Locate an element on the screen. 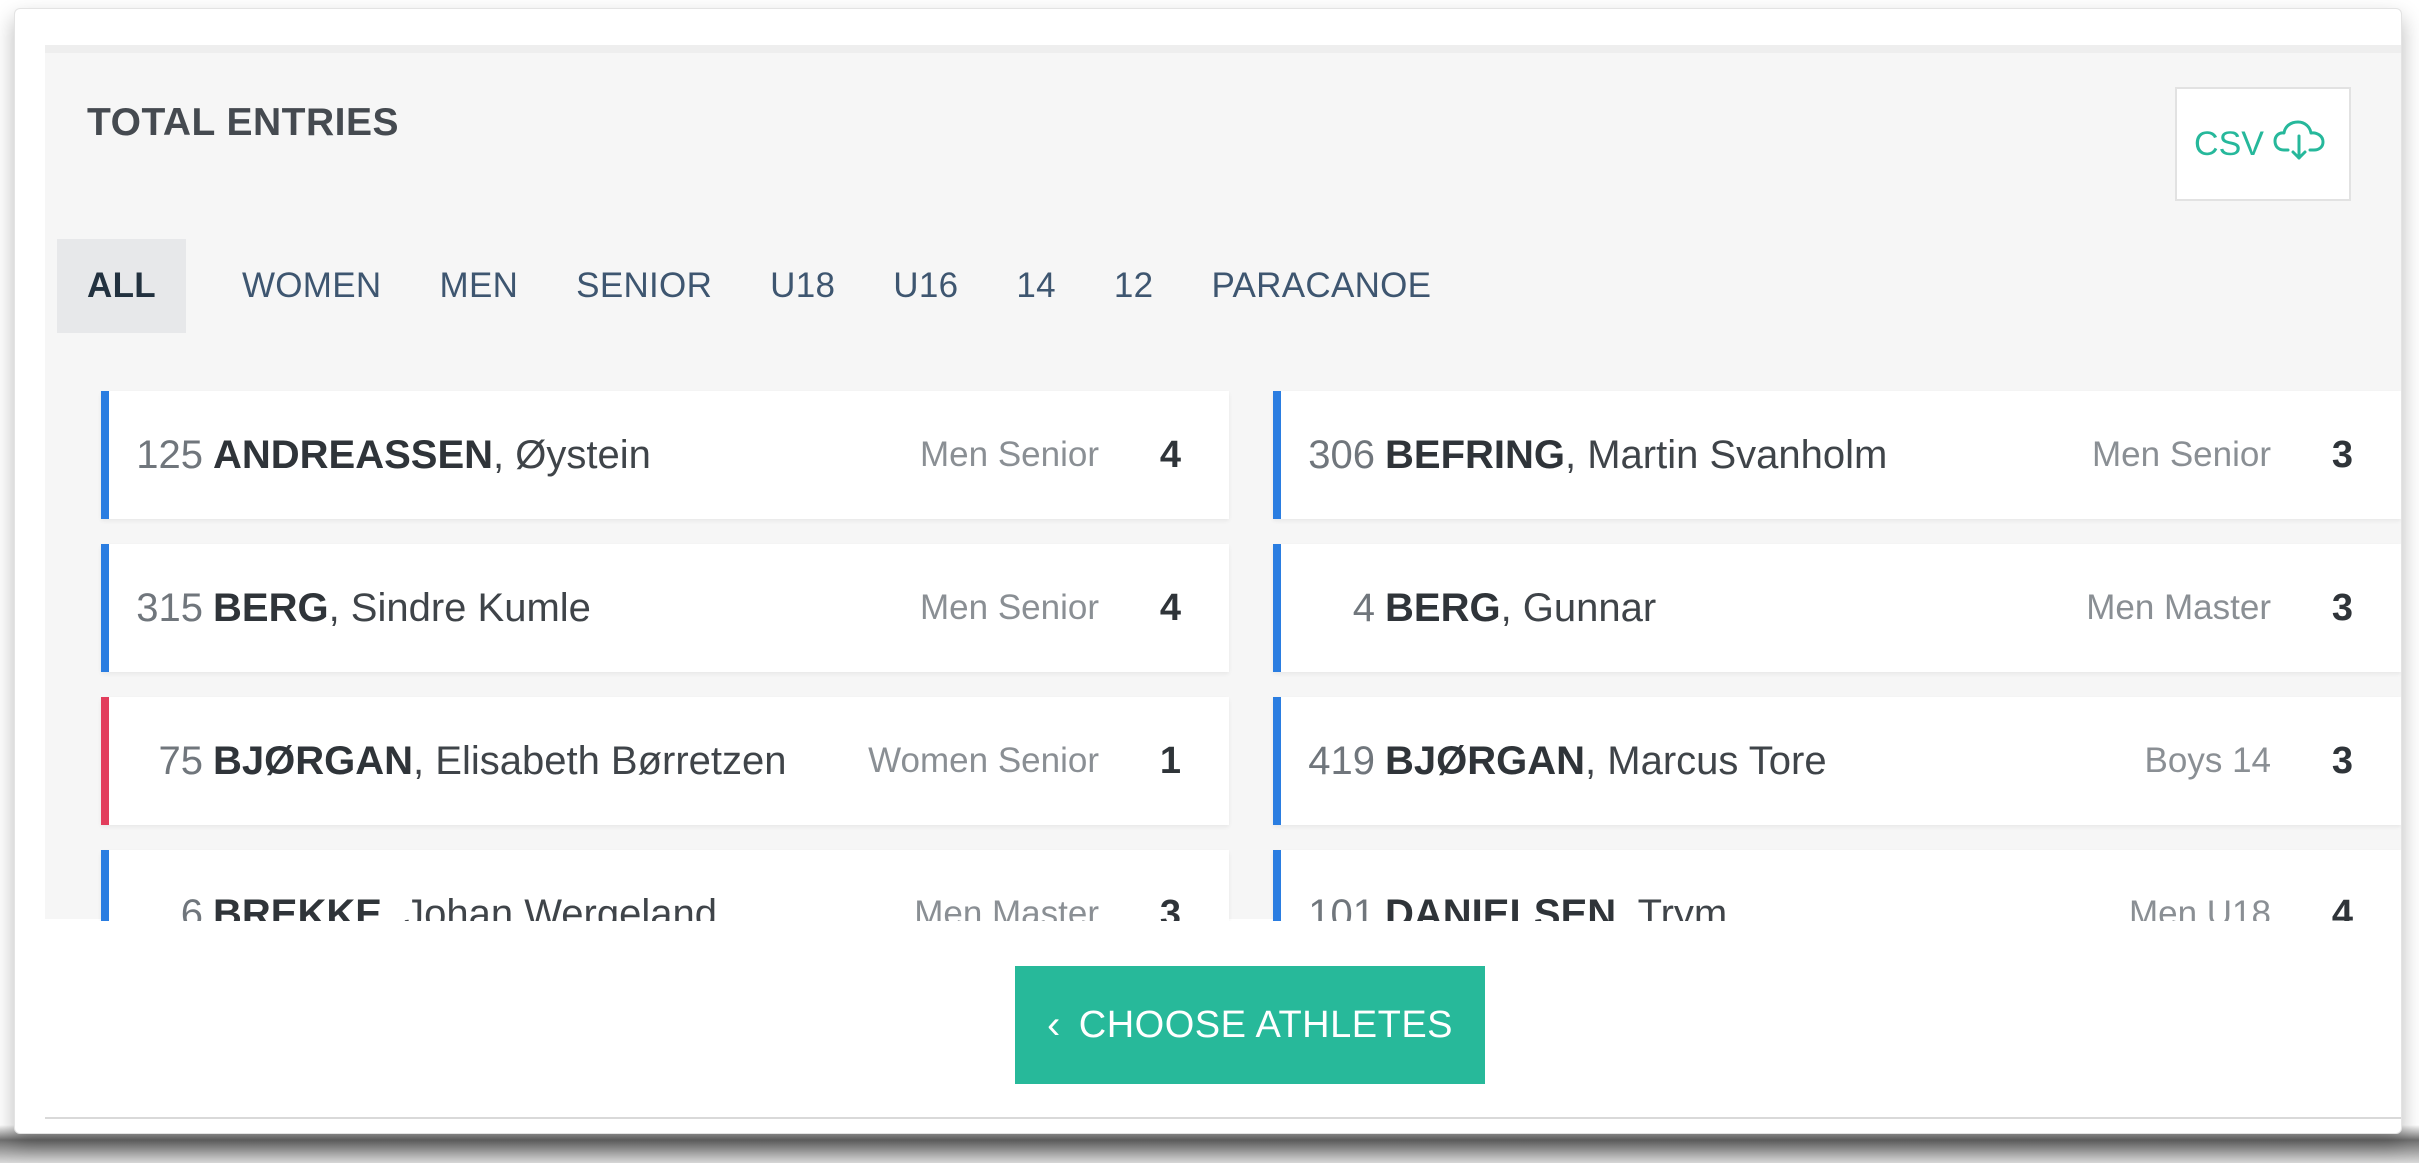 The height and width of the screenshot is (1163, 2419). tab-u16: U16 is located at coordinates (925, 286).